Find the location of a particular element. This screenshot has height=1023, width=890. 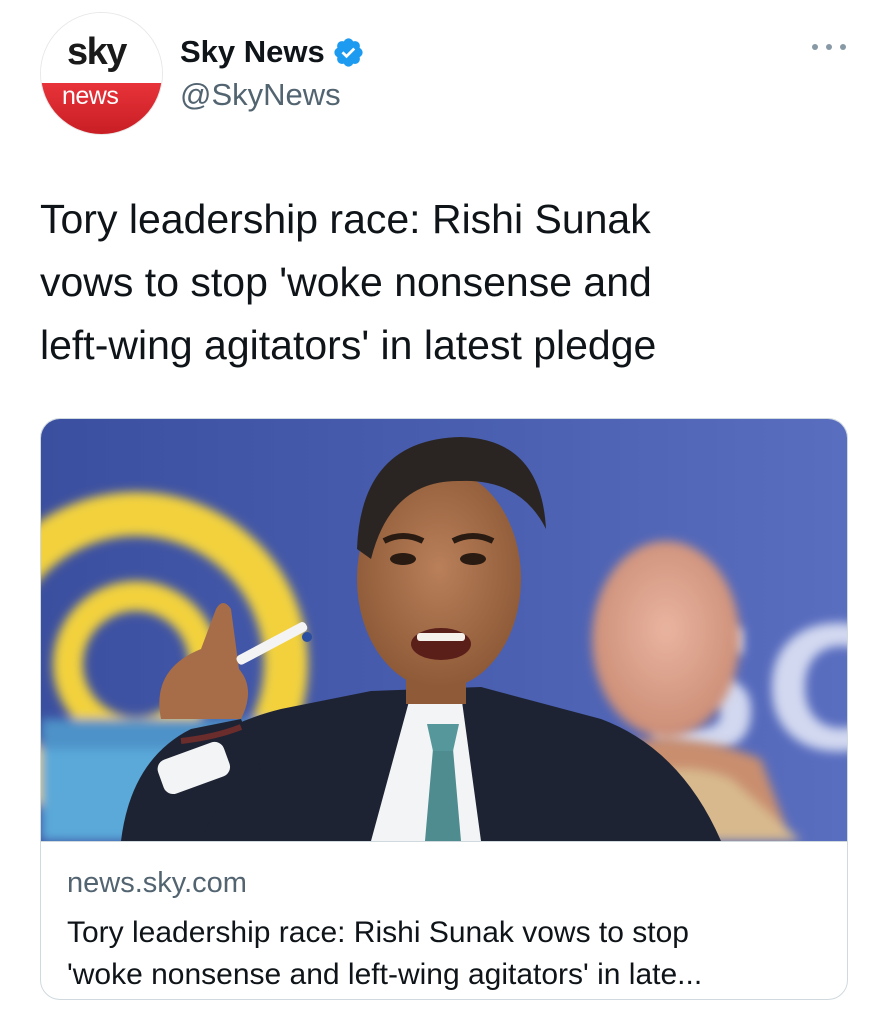

avatar-logo-bottom-word: news is located at coordinates (90, 96).